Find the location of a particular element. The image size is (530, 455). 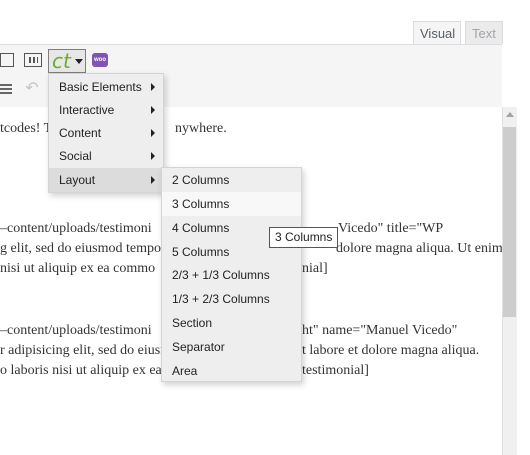

tab-visual: Visual is located at coordinates (437, 32).